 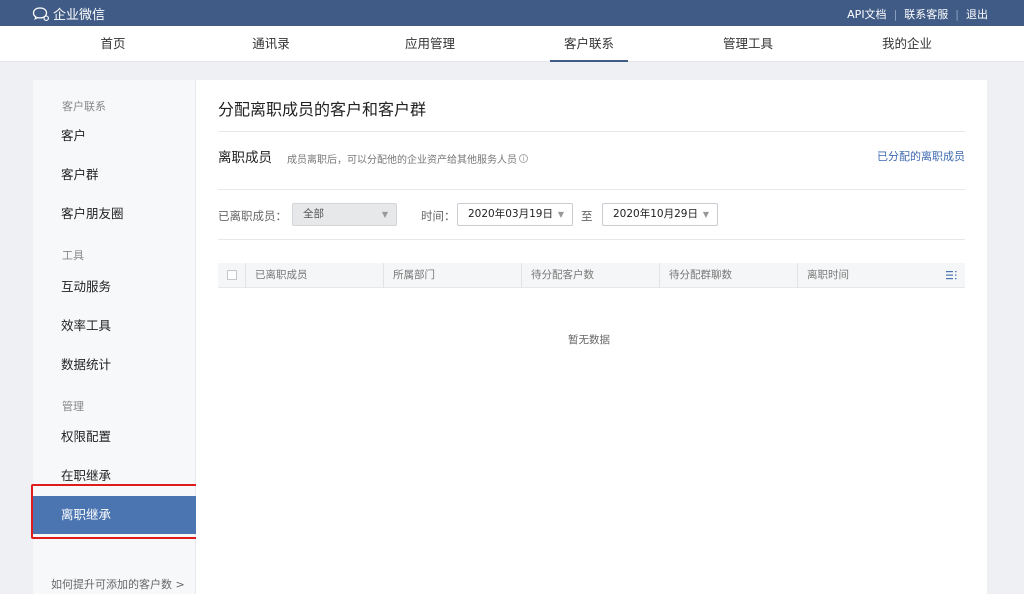 What do you see at coordinates (866, 14) in the screenshot?
I see `api-docs-link: API文档` at bounding box center [866, 14].